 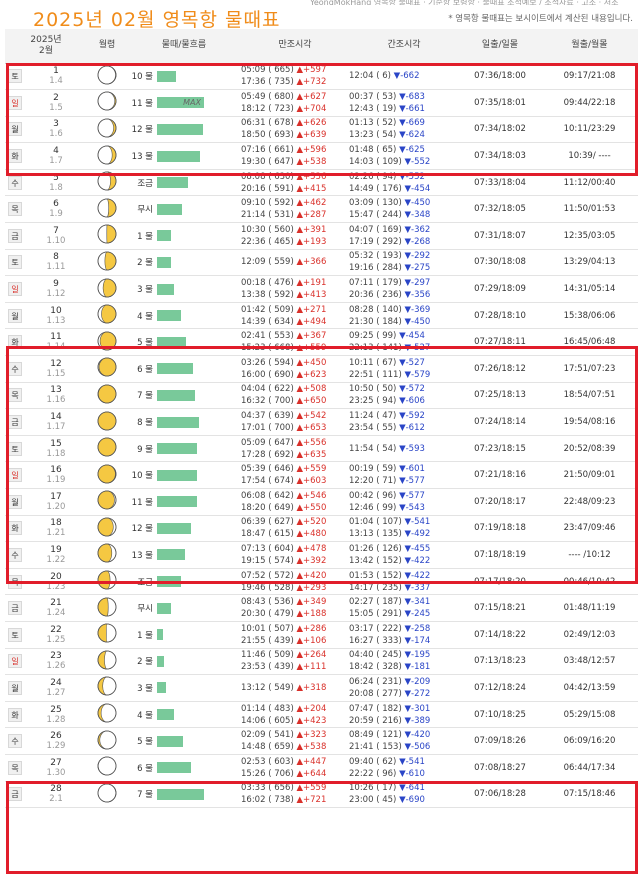 I want to click on low-tide-1-change: ▼-552, so click(x=412, y=176).